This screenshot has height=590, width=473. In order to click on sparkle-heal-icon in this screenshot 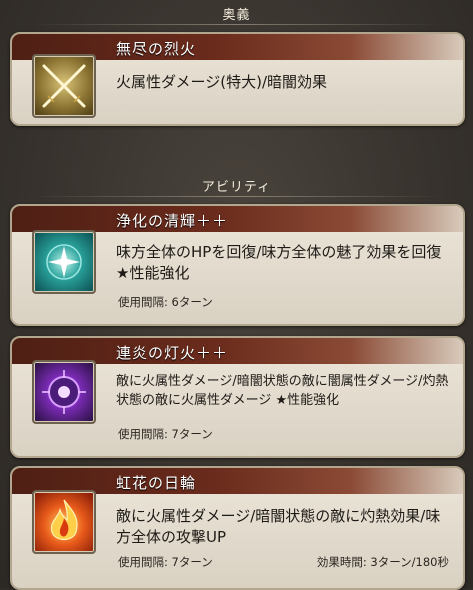, I will do `click(64, 262)`.